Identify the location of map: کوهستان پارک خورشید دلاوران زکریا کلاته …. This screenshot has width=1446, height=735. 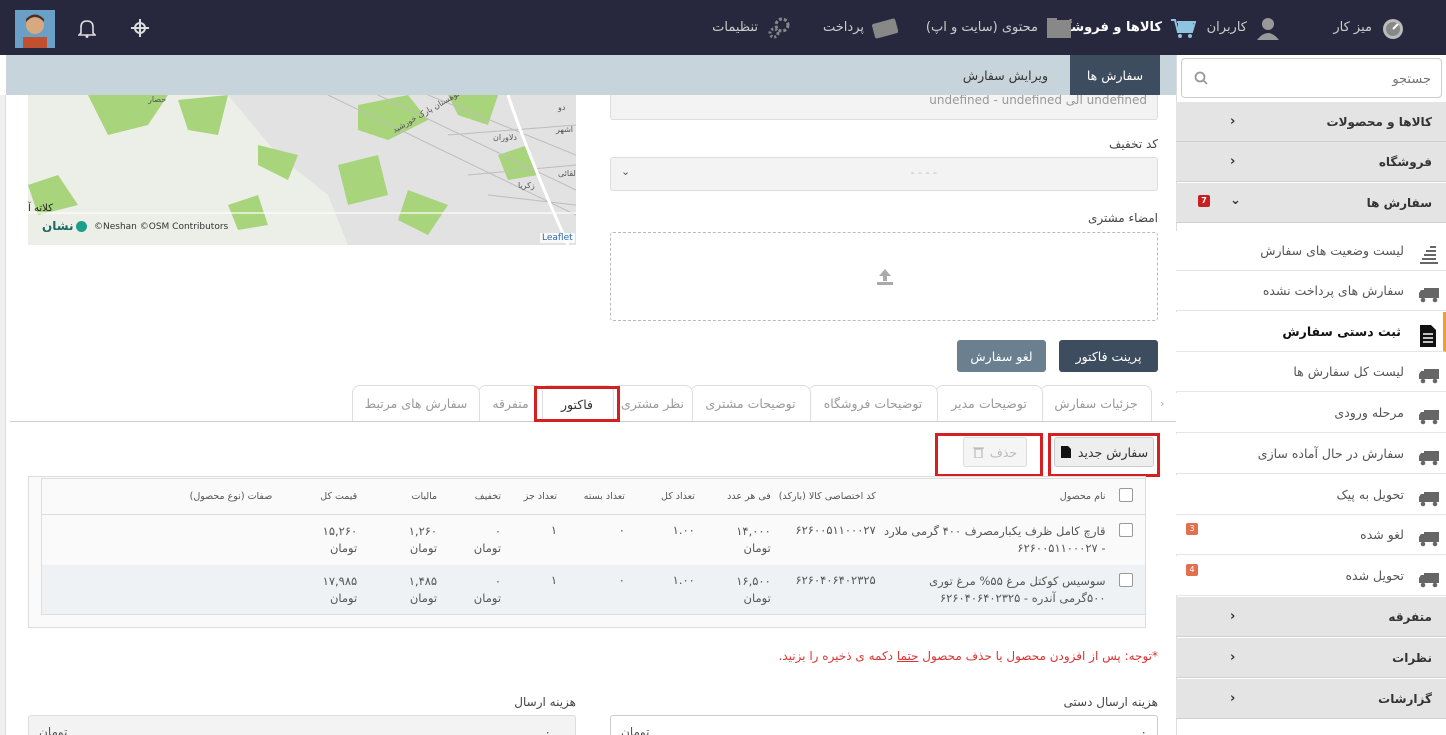
(302, 170).